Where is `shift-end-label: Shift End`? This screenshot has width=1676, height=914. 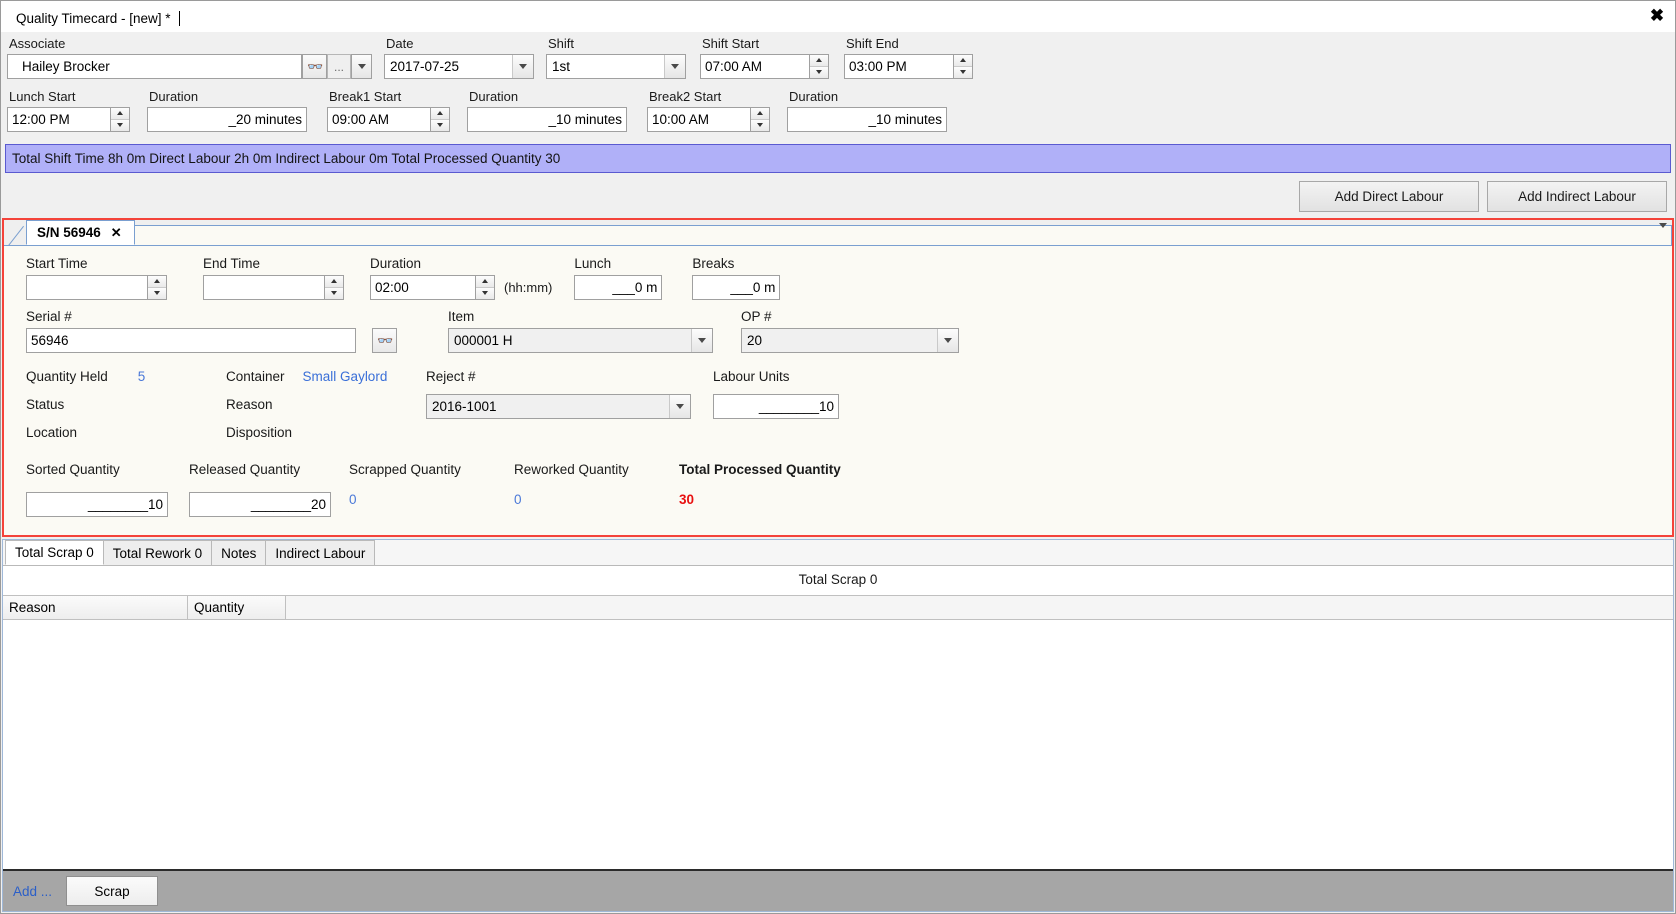
shift-end-label: Shift End is located at coordinates (872, 43).